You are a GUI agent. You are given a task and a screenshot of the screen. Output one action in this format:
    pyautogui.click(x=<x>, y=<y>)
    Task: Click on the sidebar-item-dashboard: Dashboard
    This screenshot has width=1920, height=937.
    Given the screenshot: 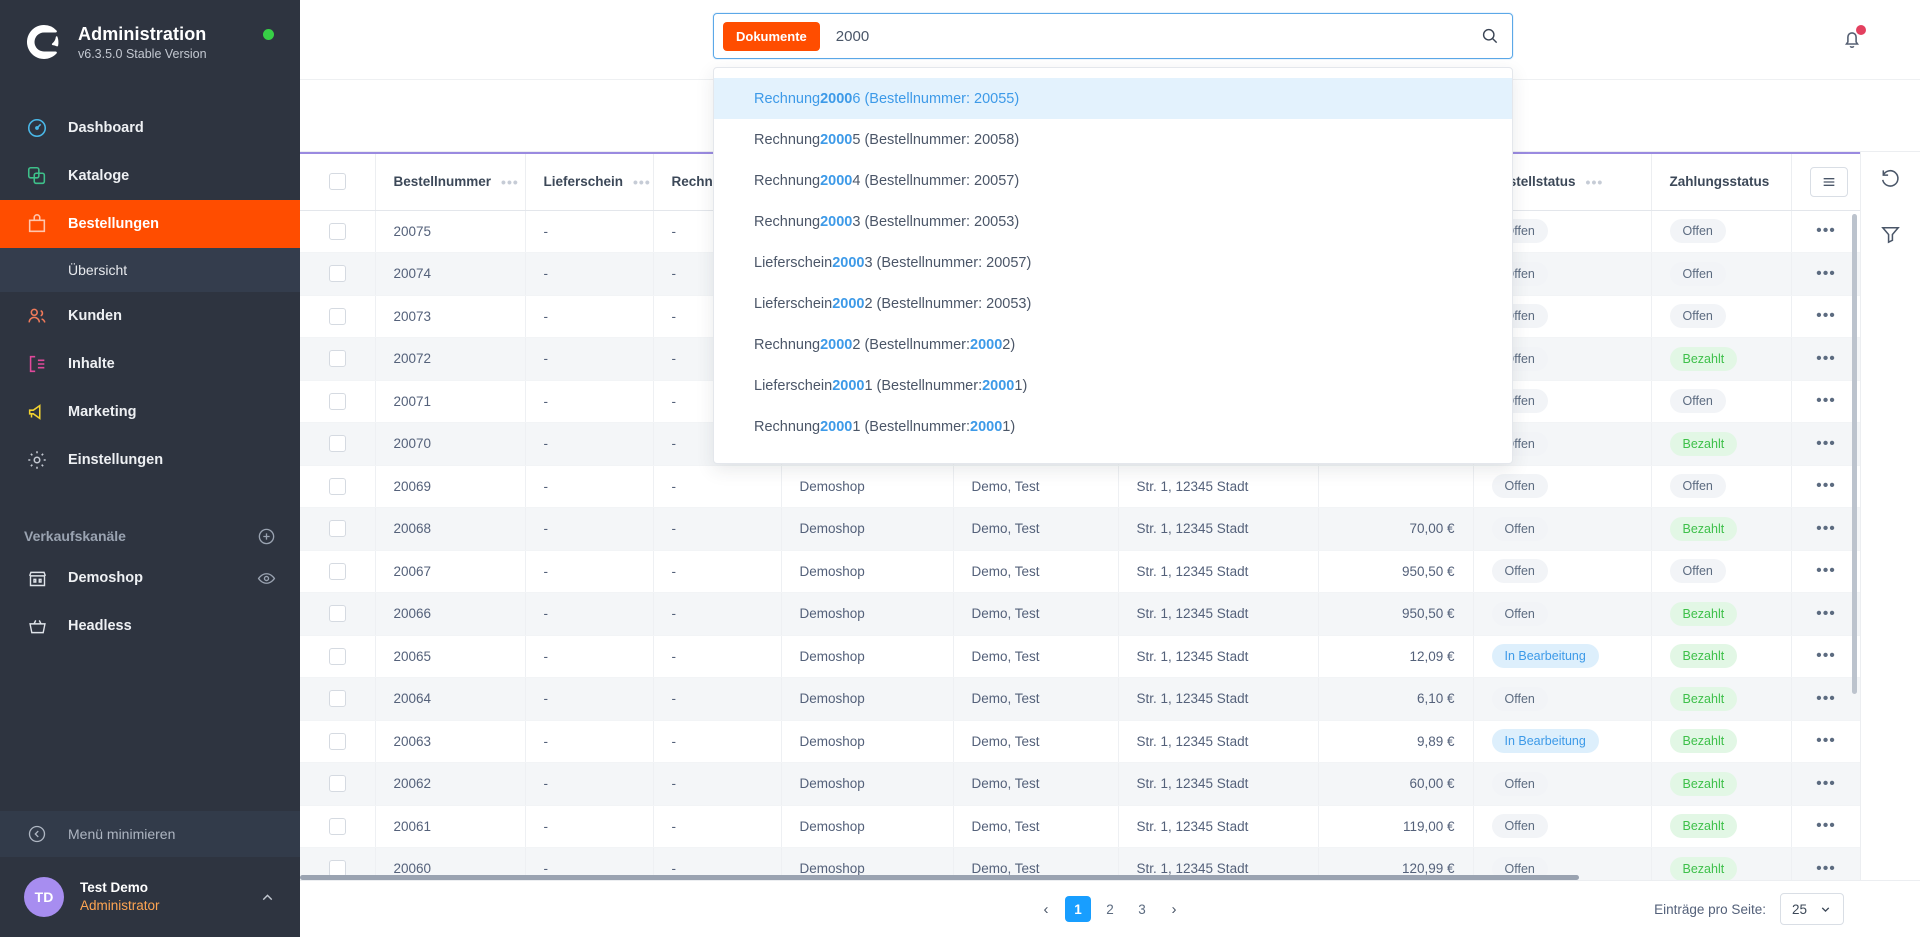 What is the action you would take?
    pyautogui.click(x=150, y=128)
    